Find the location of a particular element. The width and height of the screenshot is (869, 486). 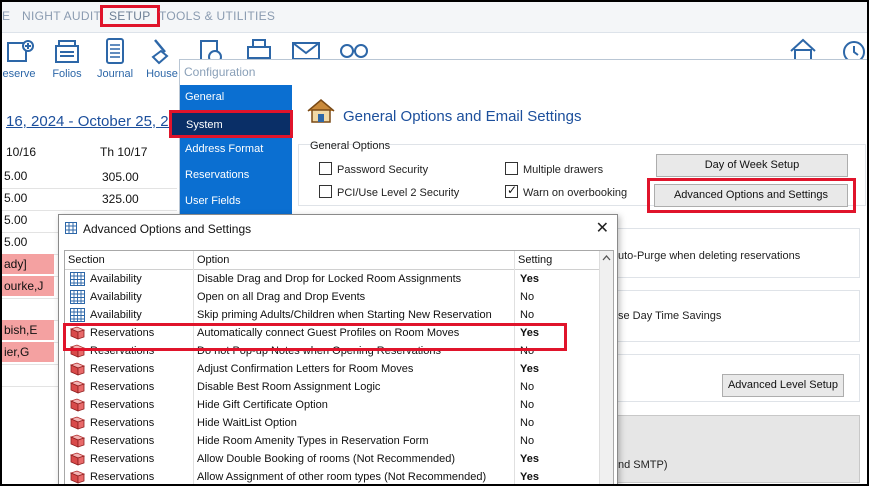

calendar-cell: 305.00 is located at coordinates (120, 177).